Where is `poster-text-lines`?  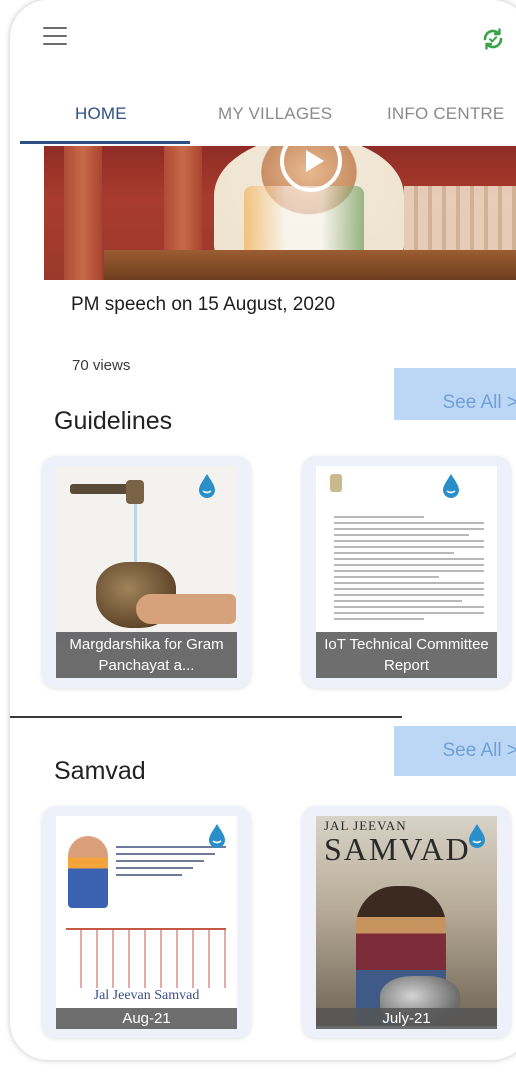 poster-text-lines is located at coordinates (171, 863).